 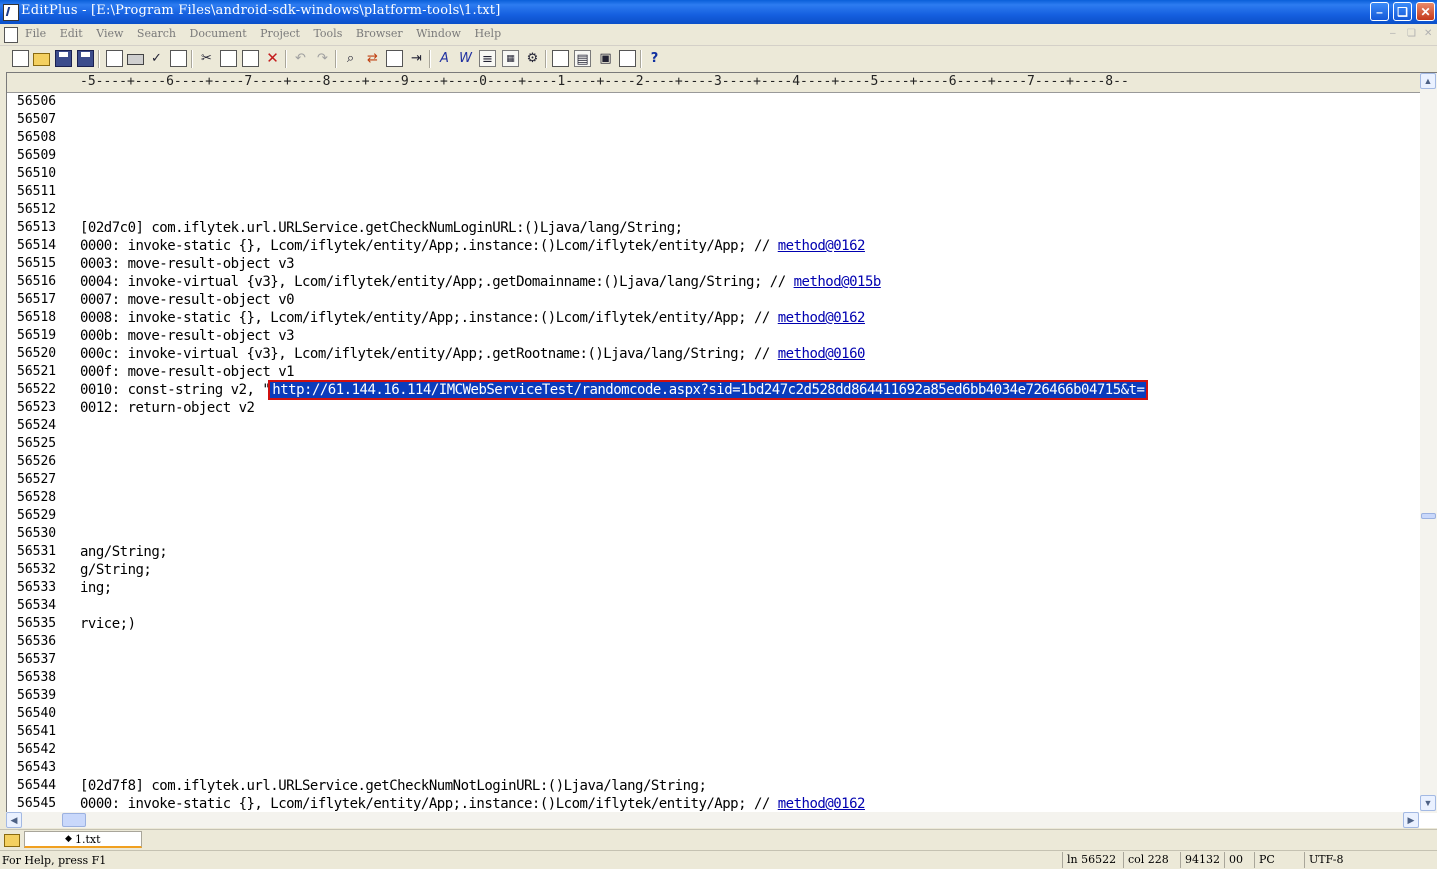 I want to click on document-properties-icon, so click(x=178, y=58).